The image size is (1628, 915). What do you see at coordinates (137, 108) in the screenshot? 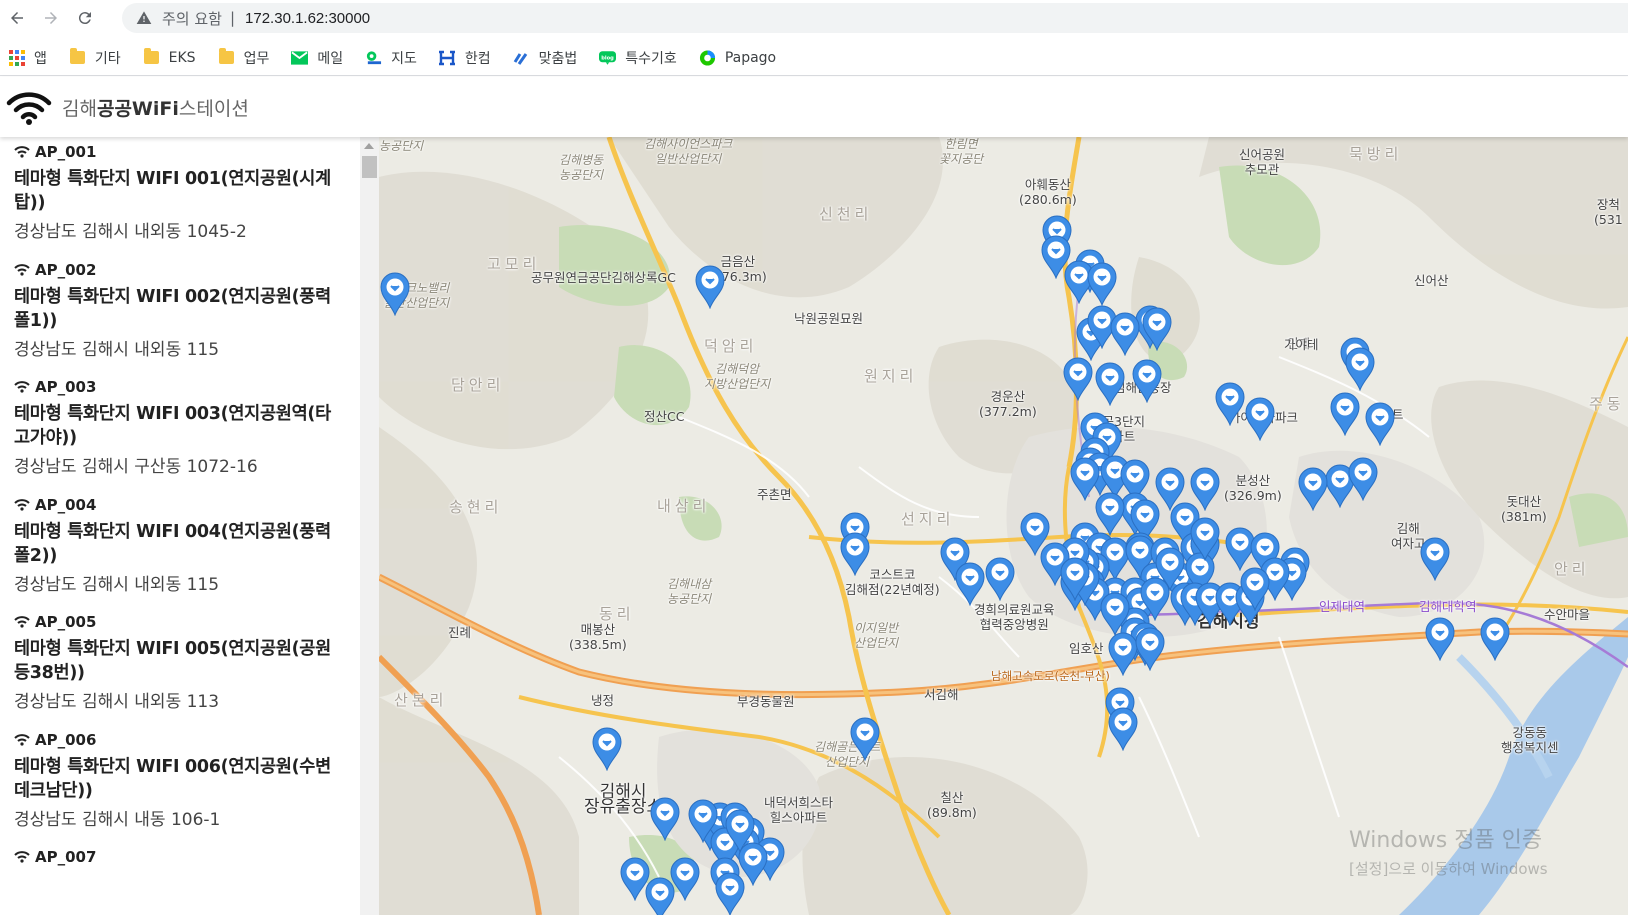
I see `title-bold: 공공WiFi` at bounding box center [137, 108].